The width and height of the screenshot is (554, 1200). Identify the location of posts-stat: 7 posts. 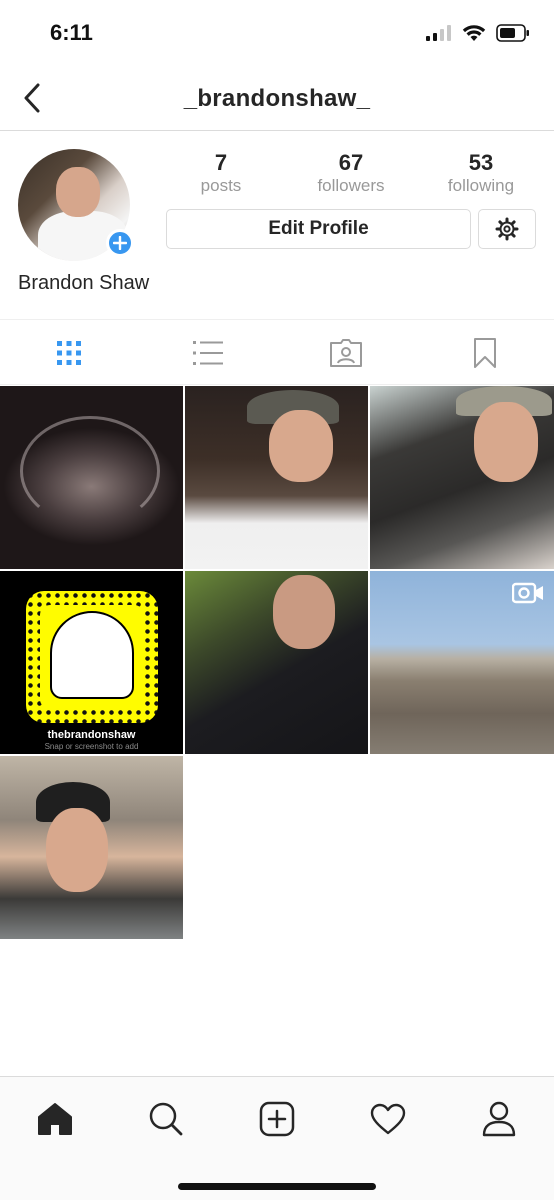
(221, 174).